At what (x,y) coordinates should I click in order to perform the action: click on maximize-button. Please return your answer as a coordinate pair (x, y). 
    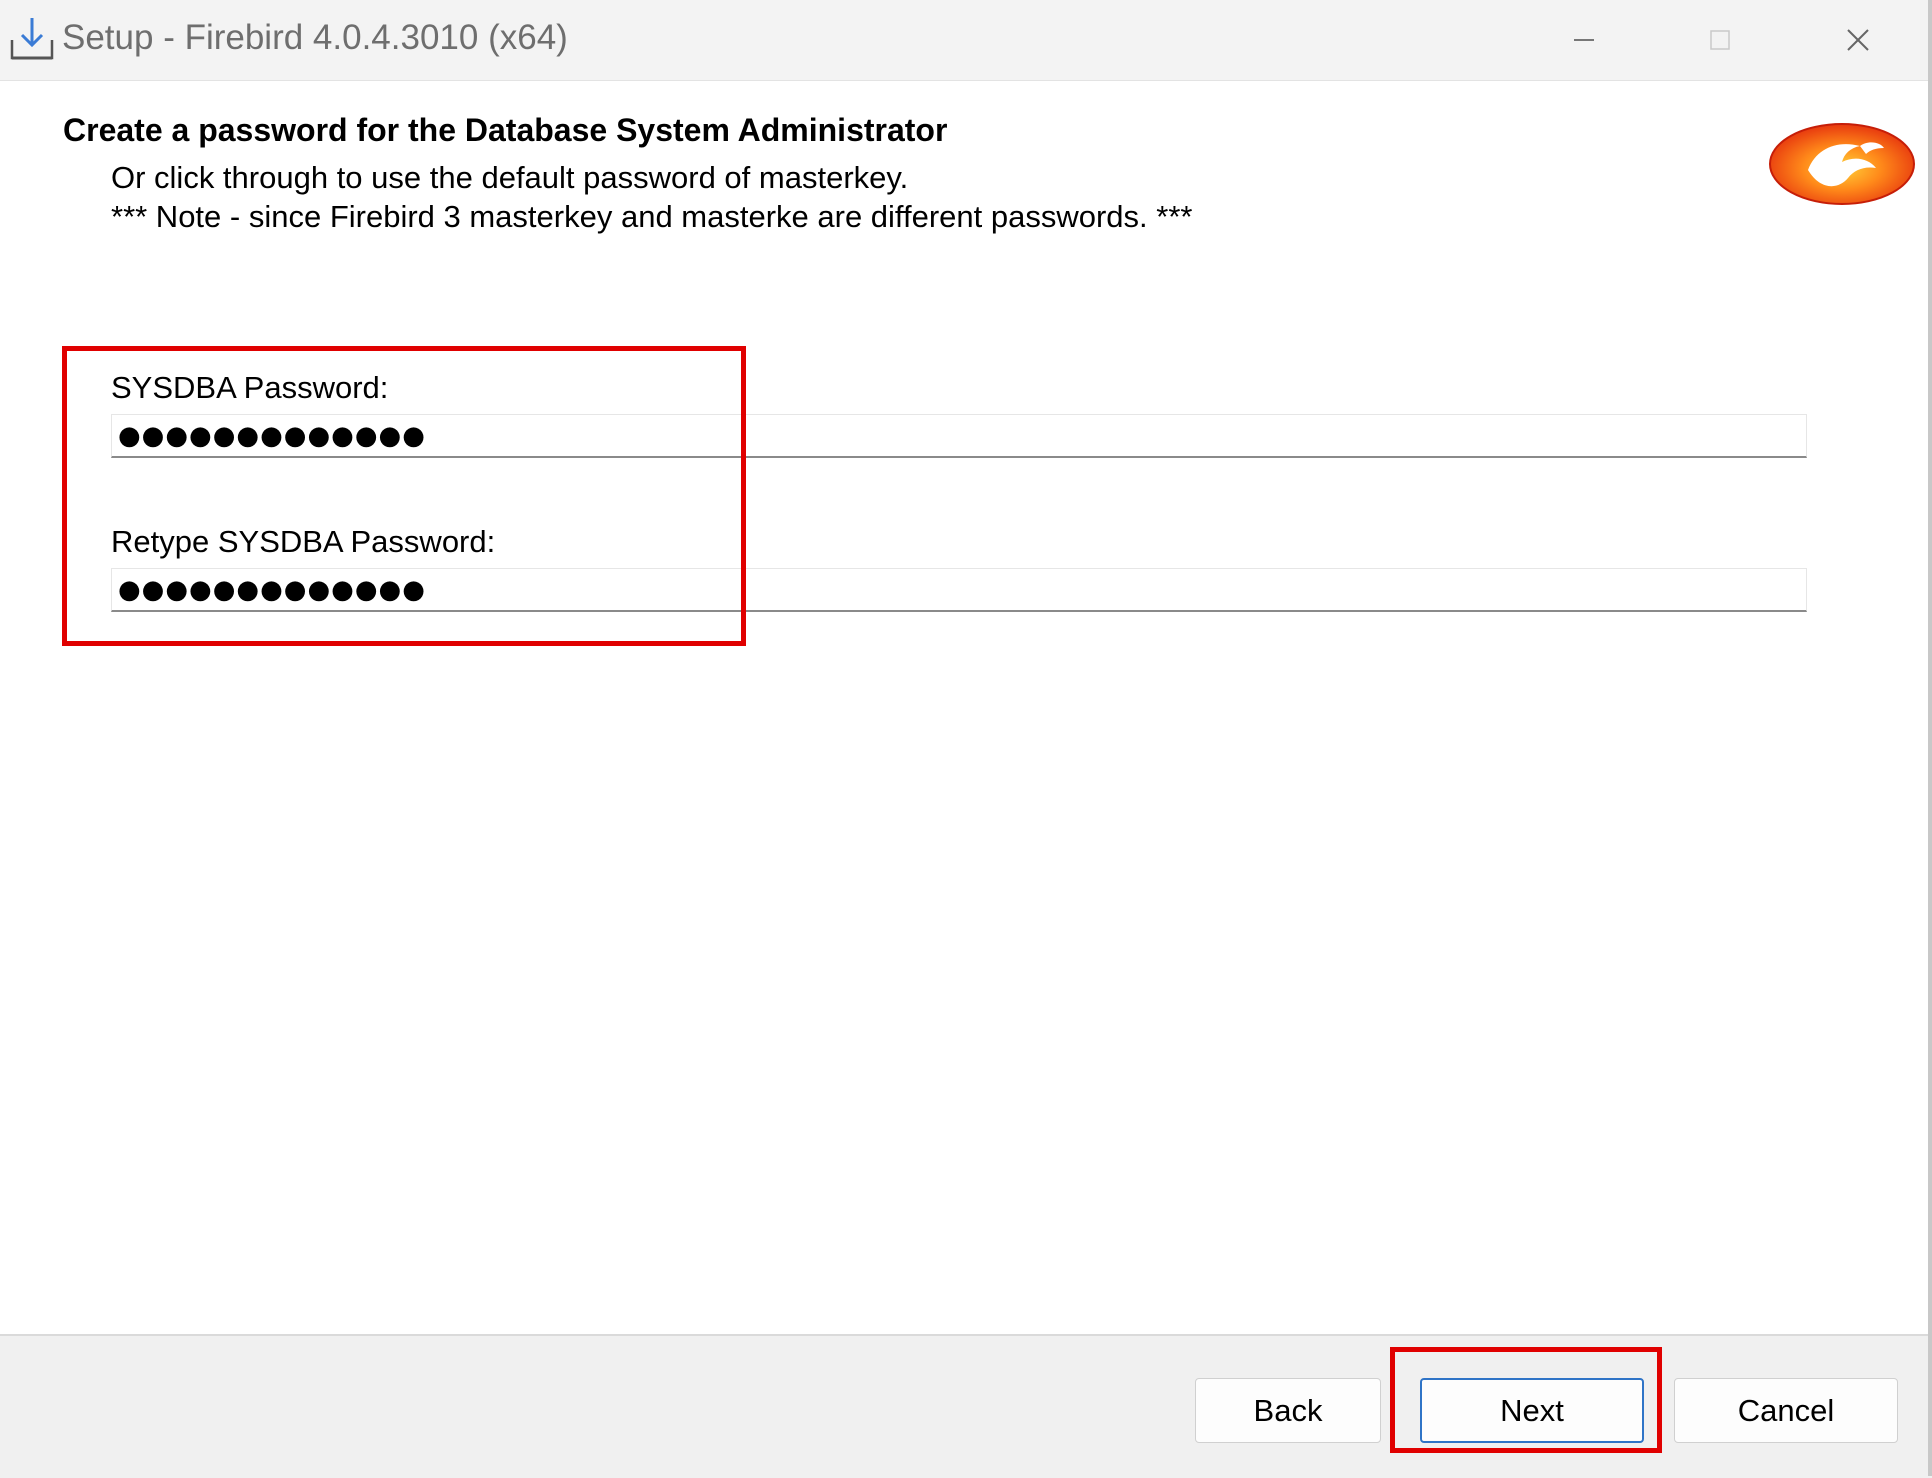
    Looking at the image, I should click on (1720, 40).